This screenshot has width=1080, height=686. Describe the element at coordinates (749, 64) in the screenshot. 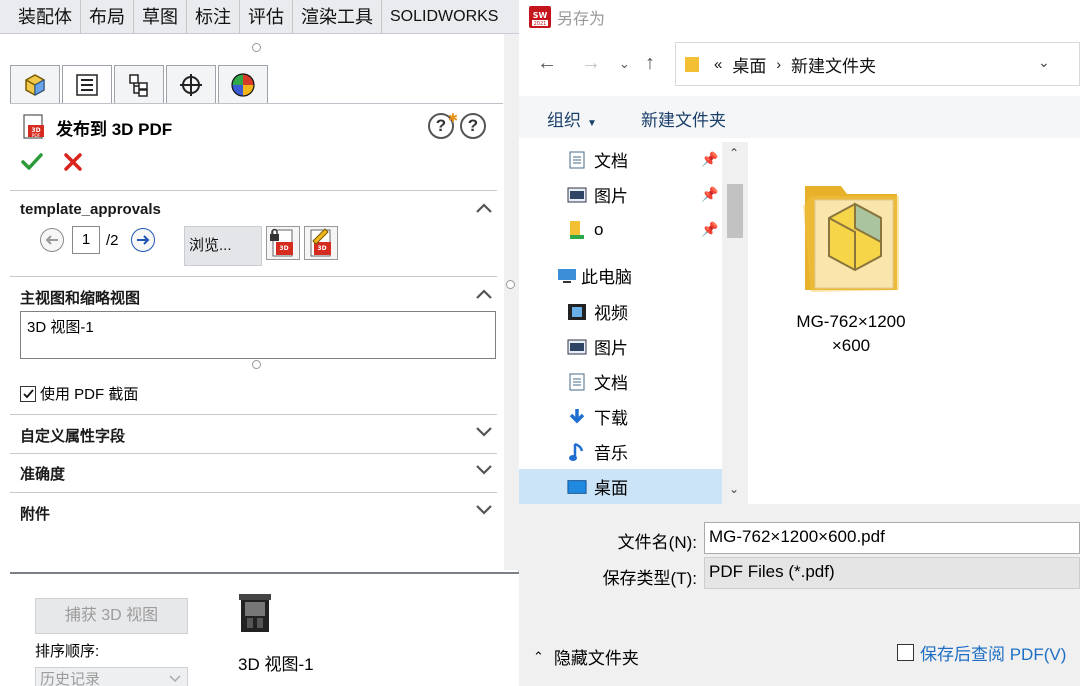

I see `breadcrumb-item: 桌面` at that location.